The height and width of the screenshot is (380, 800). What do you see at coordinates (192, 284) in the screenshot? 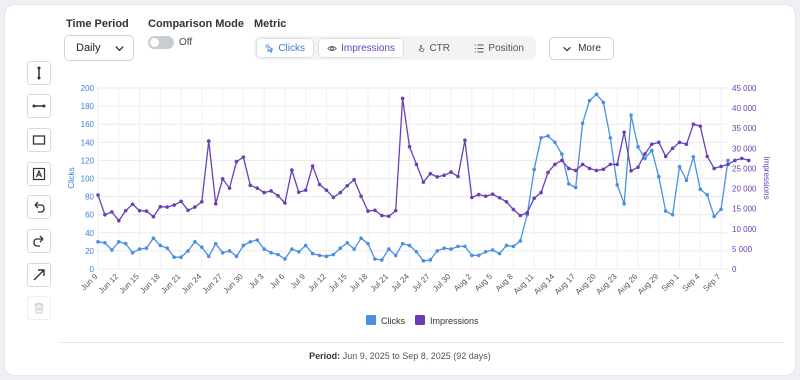
I see `x-tick-label: Jun 24` at bounding box center [192, 284].